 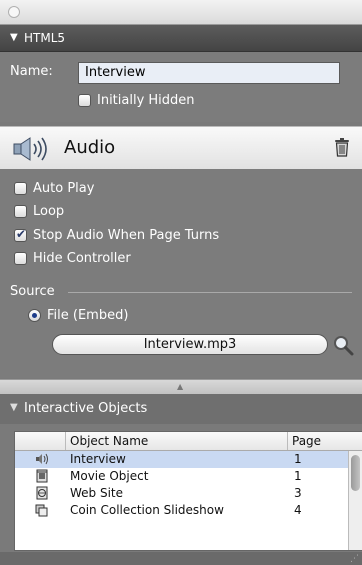 I want to click on initially-hidden-checkbox, so click(x=84, y=100).